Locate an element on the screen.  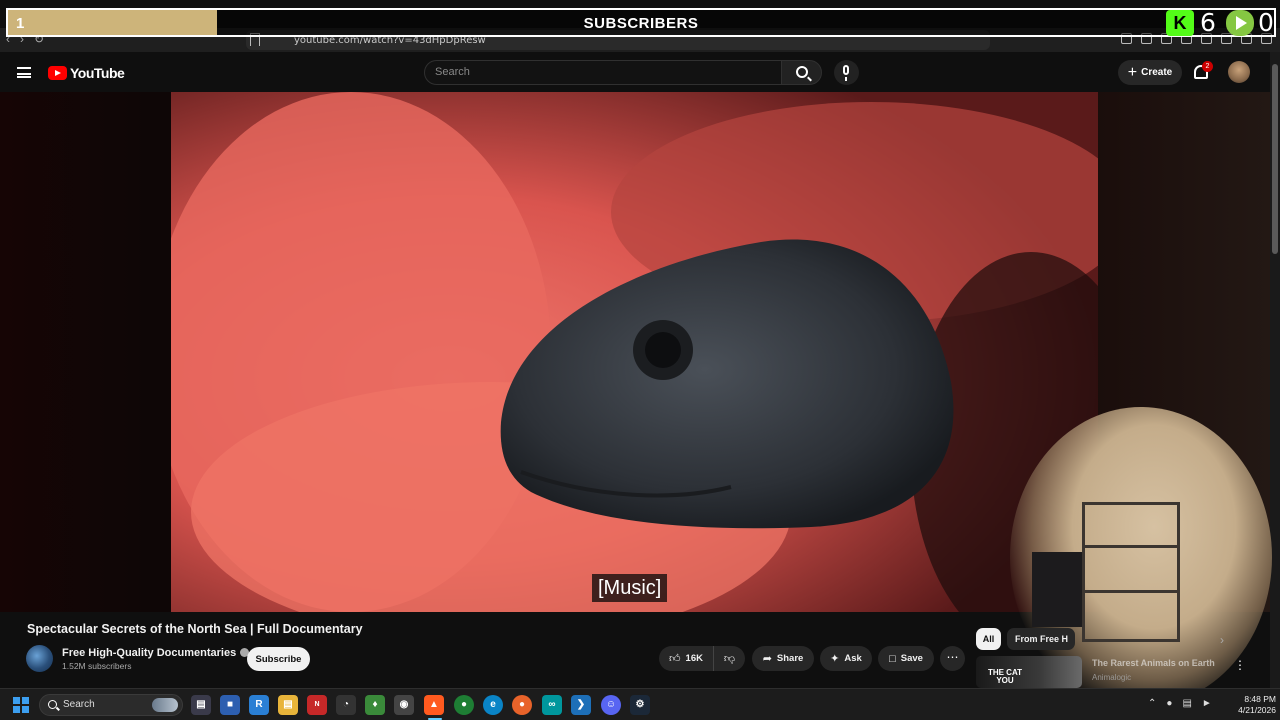
recommended-video-title: The Rarest Animals on Earth is located at coordinates (1153, 663).